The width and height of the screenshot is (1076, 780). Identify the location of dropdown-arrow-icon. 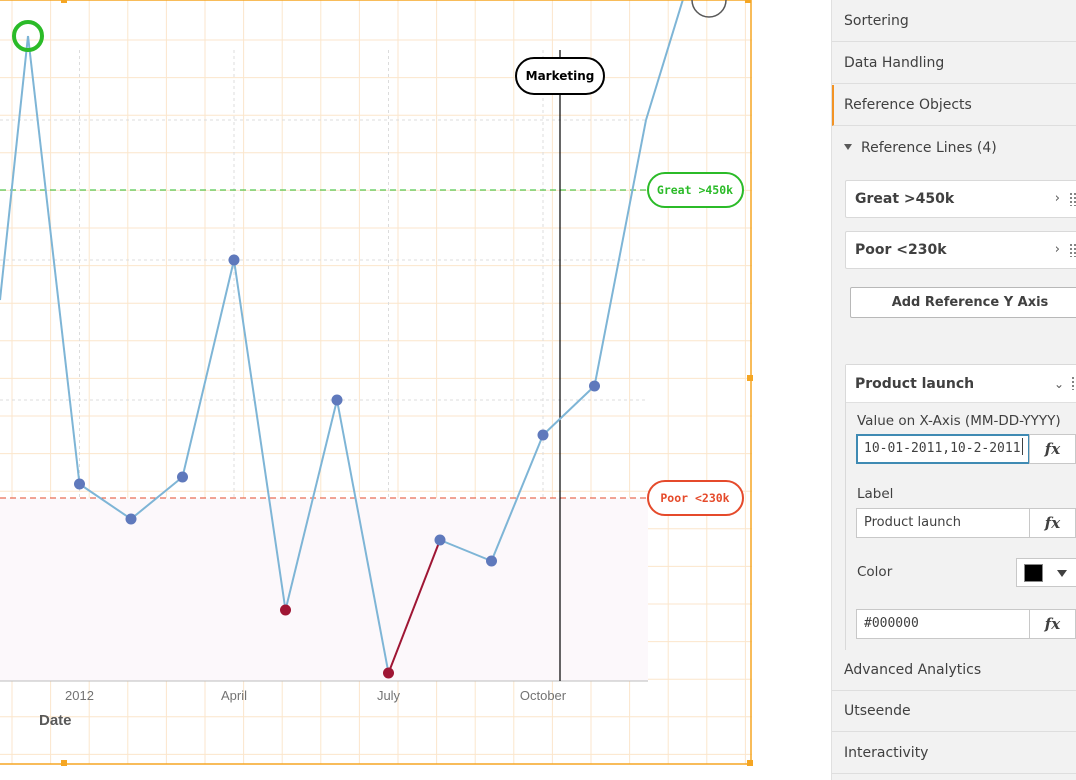
(1062, 573).